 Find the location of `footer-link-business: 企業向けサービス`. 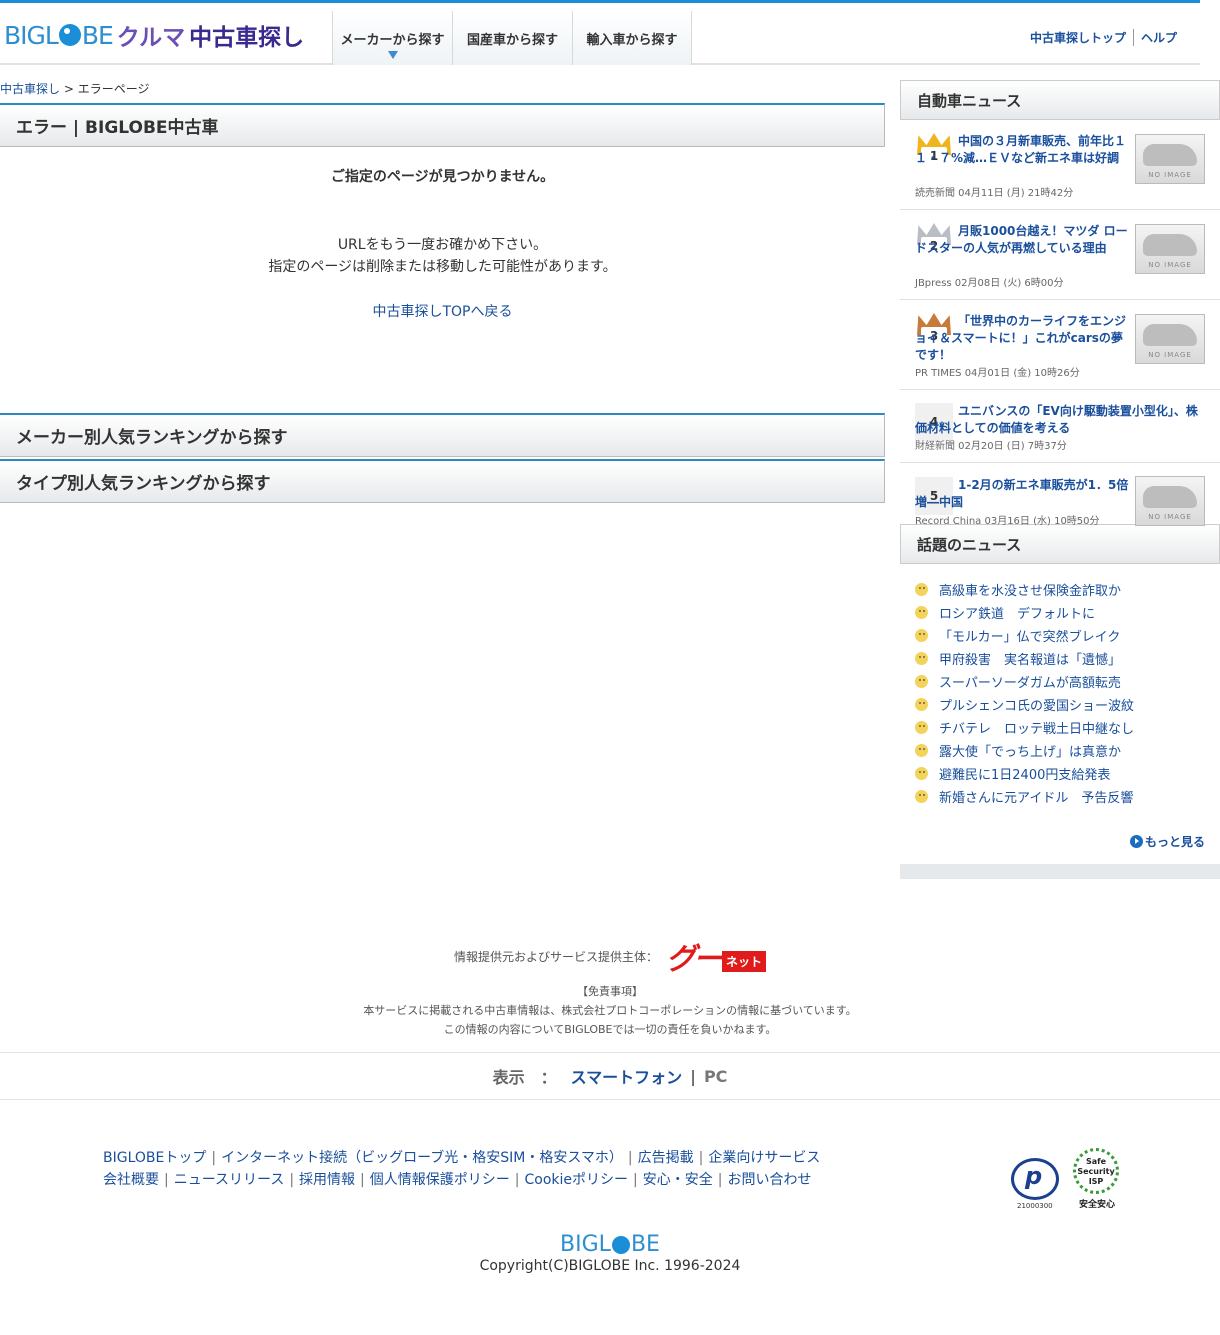

footer-link-business: 企業向けサービス is located at coordinates (764, 1158).